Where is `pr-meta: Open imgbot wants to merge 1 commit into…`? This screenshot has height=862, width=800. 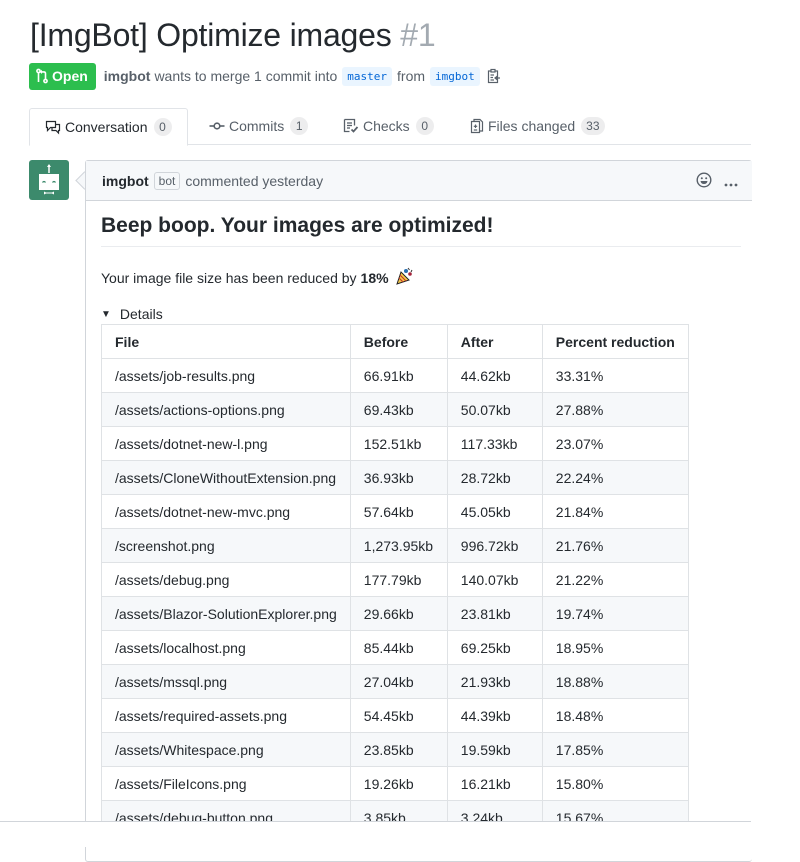 pr-meta: Open imgbot wants to merge 1 commit into… is located at coordinates (265, 76).